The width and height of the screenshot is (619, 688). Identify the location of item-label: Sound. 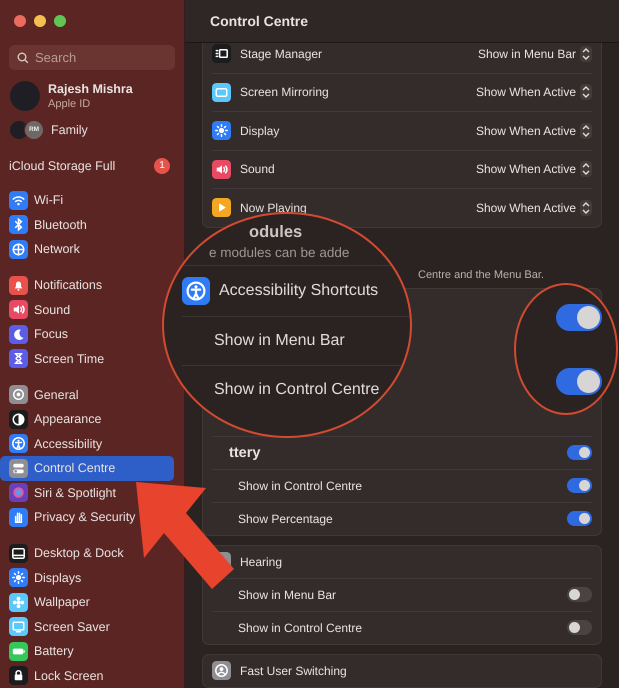
(52, 309).